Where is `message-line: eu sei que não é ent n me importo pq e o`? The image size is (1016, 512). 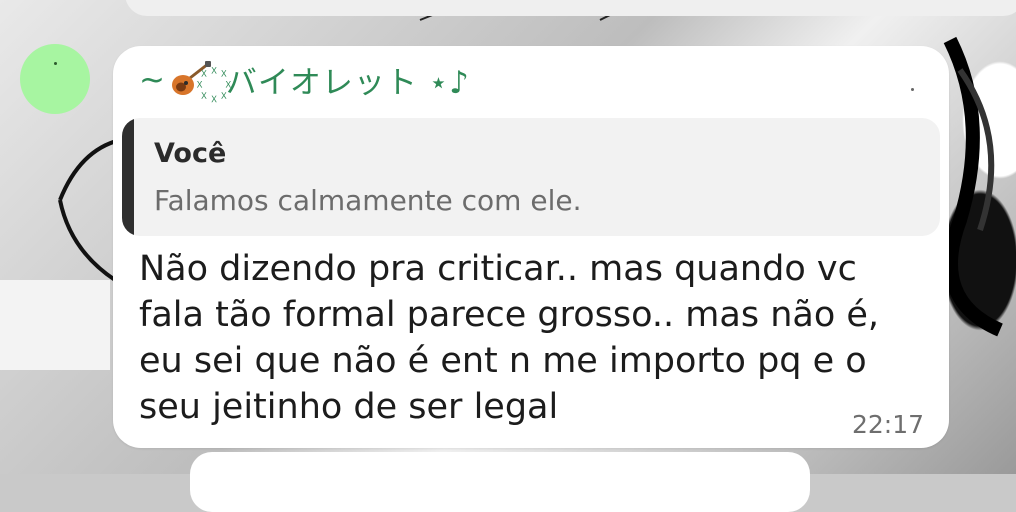
message-line: eu sei que não é ent n me importo pq e o is located at coordinates (503, 361).